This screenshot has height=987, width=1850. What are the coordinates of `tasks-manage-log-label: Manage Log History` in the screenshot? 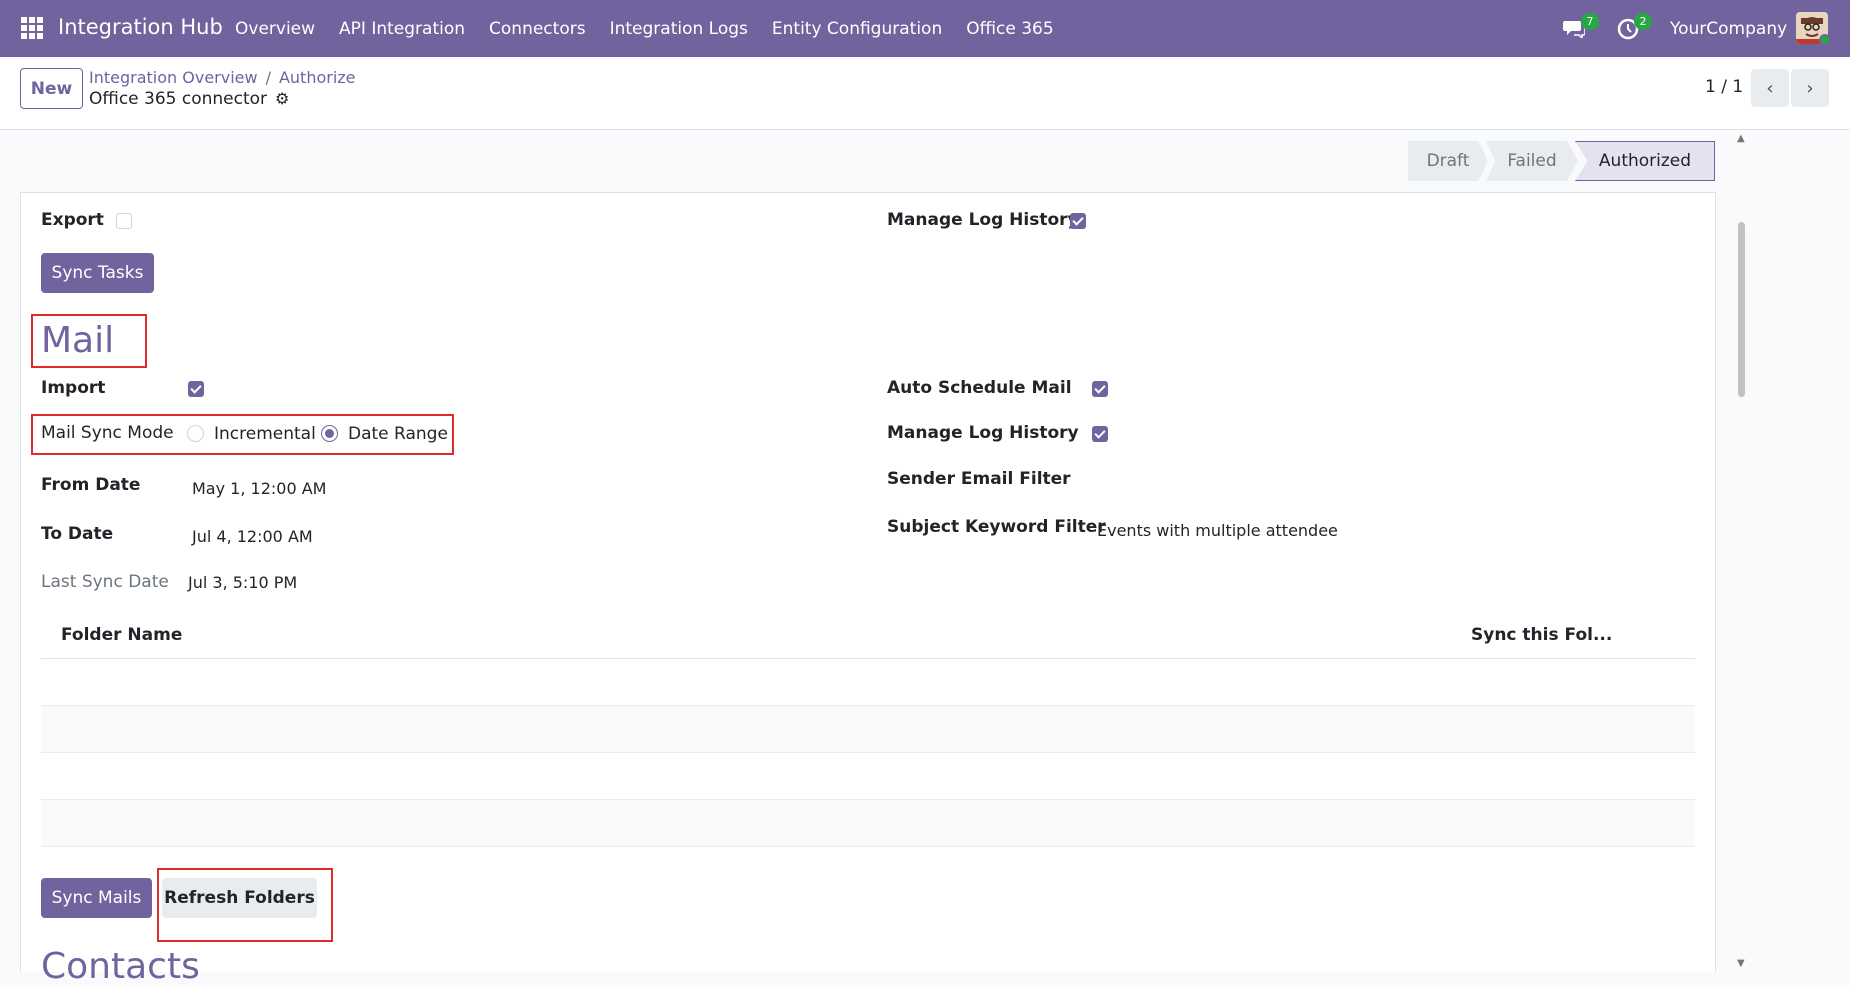 It's located at (983, 220).